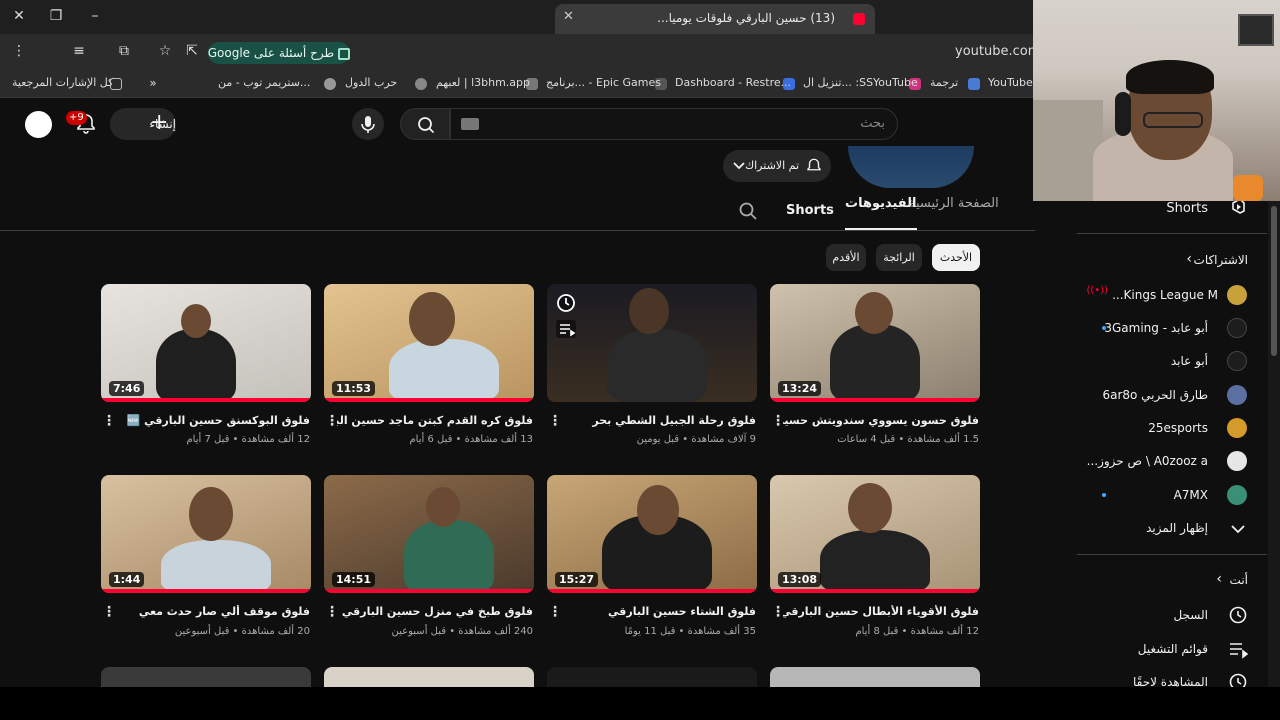 Image resolution: width=1280 pixels, height=720 pixels. I want to click on new-content-dot, so click(1104, 495).